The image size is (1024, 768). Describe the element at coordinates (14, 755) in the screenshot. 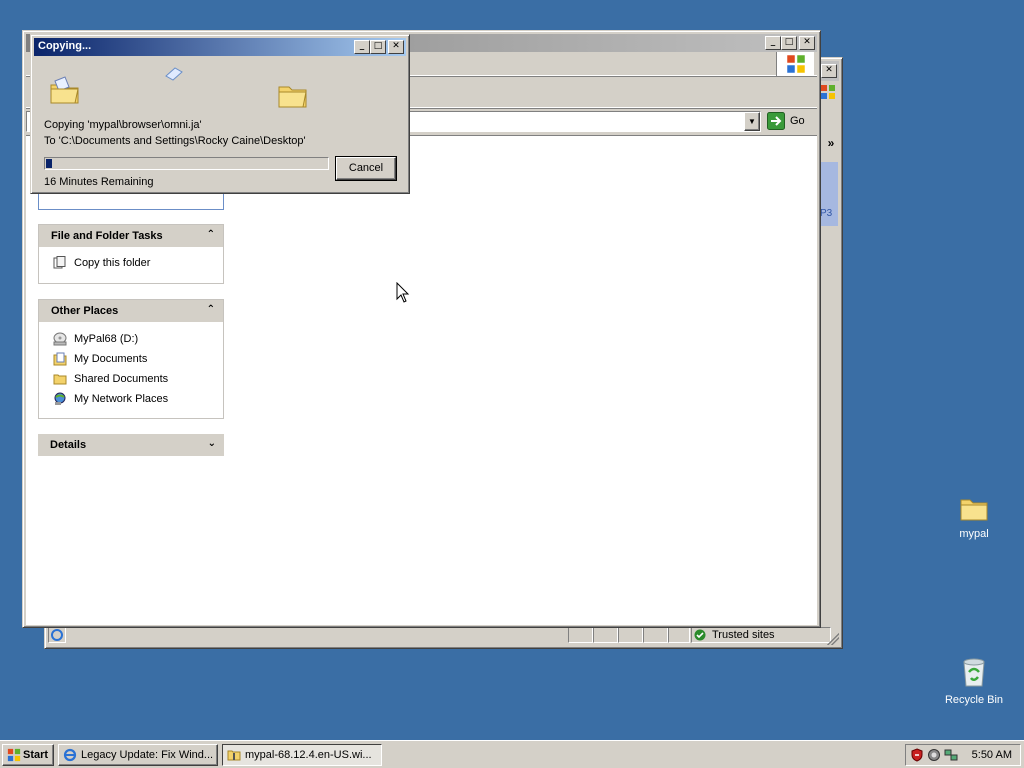

I see `windows-logo-icon` at that location.